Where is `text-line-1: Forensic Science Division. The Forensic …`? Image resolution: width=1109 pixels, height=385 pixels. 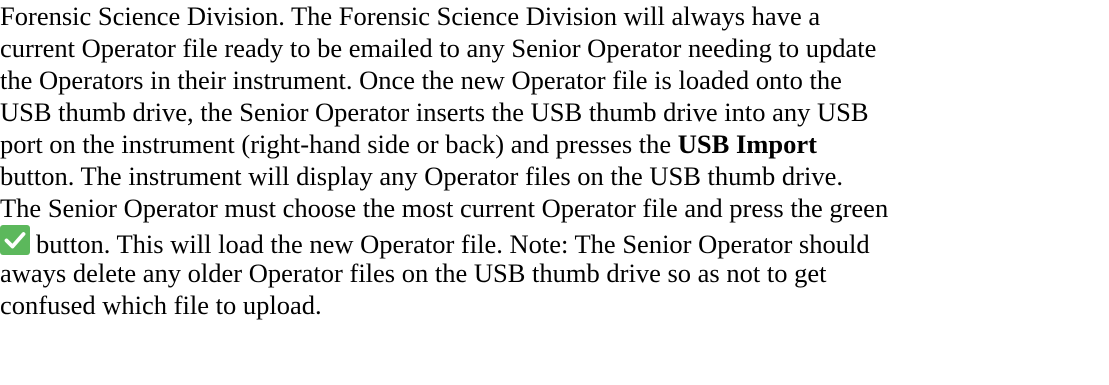
text-line-1: Forensic Science Division. The Forensic … is located at coordinates (410, 16).